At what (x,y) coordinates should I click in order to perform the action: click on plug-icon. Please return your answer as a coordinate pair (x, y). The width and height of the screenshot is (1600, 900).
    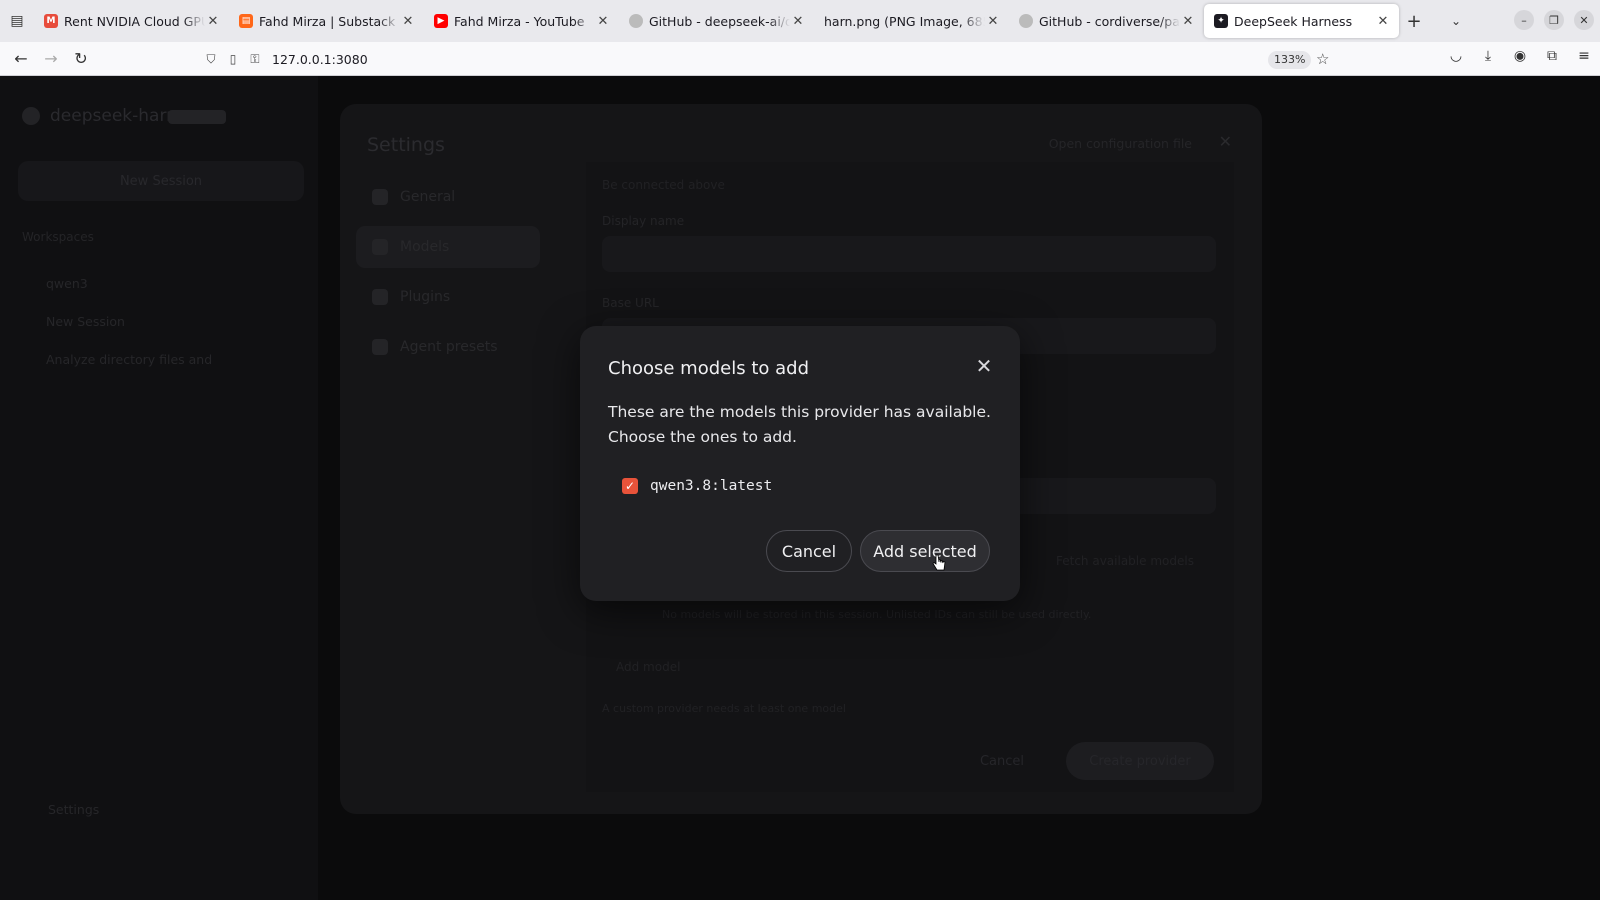
    Looking at the image, I should click on (380, 297).